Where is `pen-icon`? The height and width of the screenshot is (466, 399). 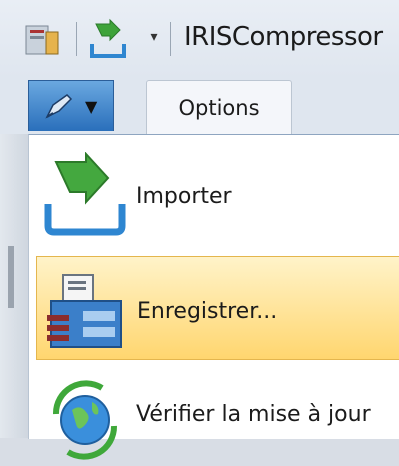
pen-icon is located at coordinates (59, 106).